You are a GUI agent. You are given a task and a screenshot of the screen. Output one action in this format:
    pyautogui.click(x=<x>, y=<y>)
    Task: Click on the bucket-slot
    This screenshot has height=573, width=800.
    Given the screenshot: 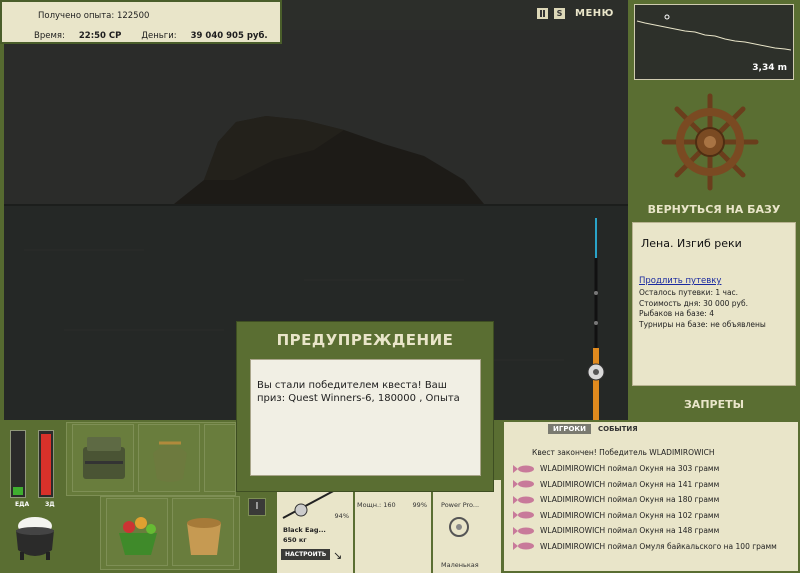 What is the action you would take?
    pyautogui.click(x=203, y=532)
    